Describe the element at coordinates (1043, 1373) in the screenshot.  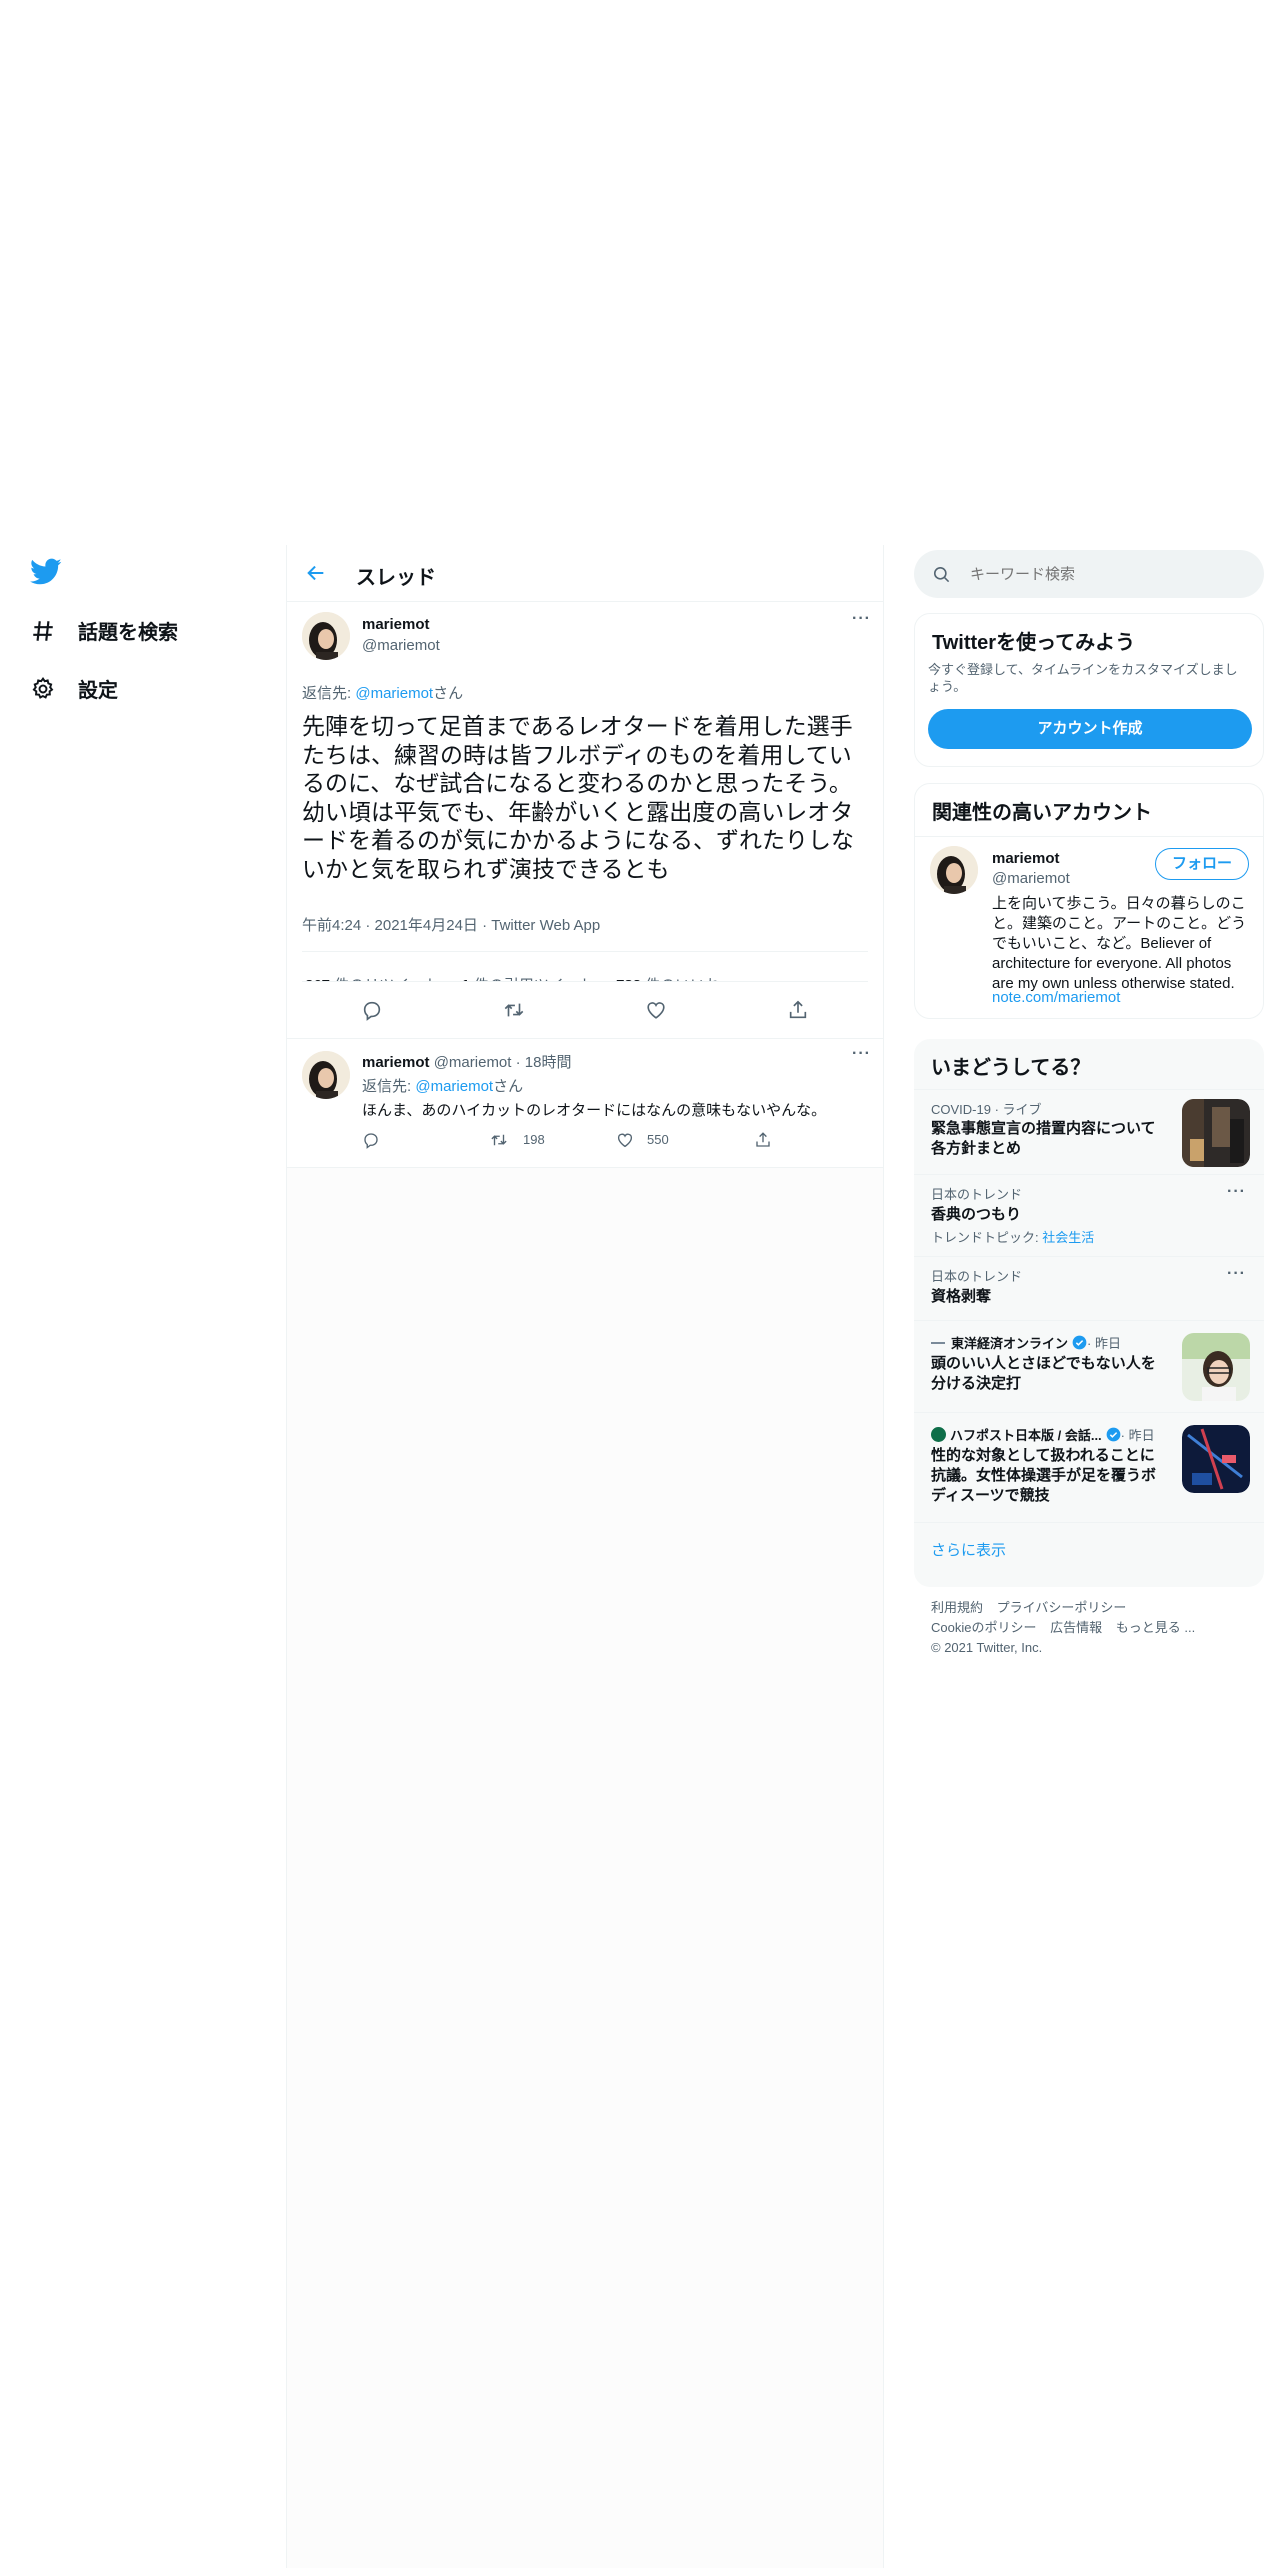
I see `trend-title: 頭のいい人とさほどでもない人を分ける決定打` at that location.